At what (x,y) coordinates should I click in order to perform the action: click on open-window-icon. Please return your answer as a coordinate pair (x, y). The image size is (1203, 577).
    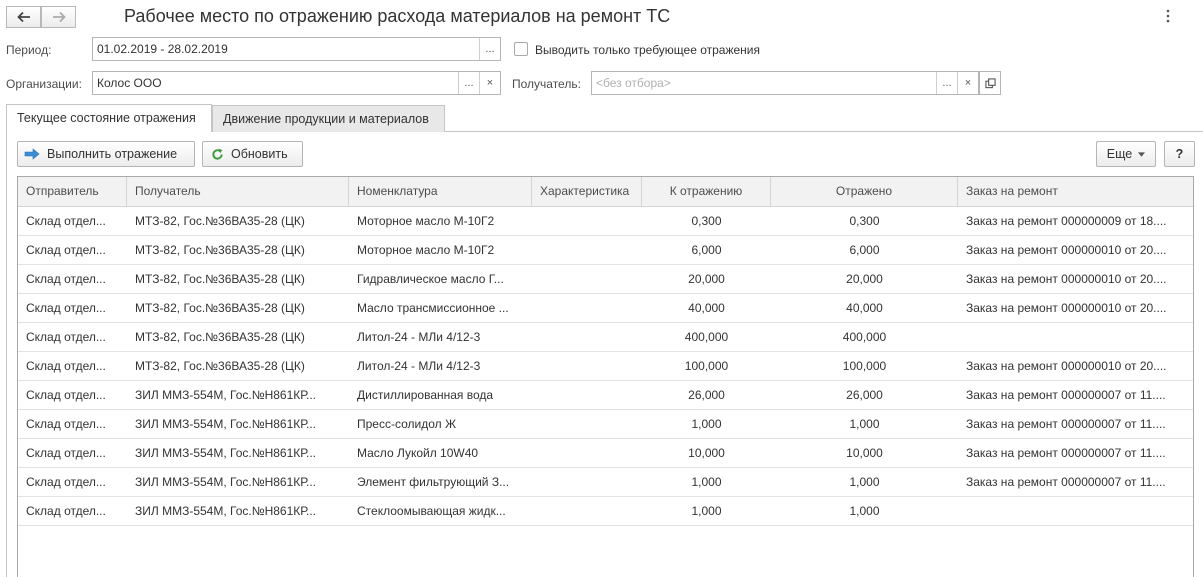
    Looking at the image, I should click on (990, 82).